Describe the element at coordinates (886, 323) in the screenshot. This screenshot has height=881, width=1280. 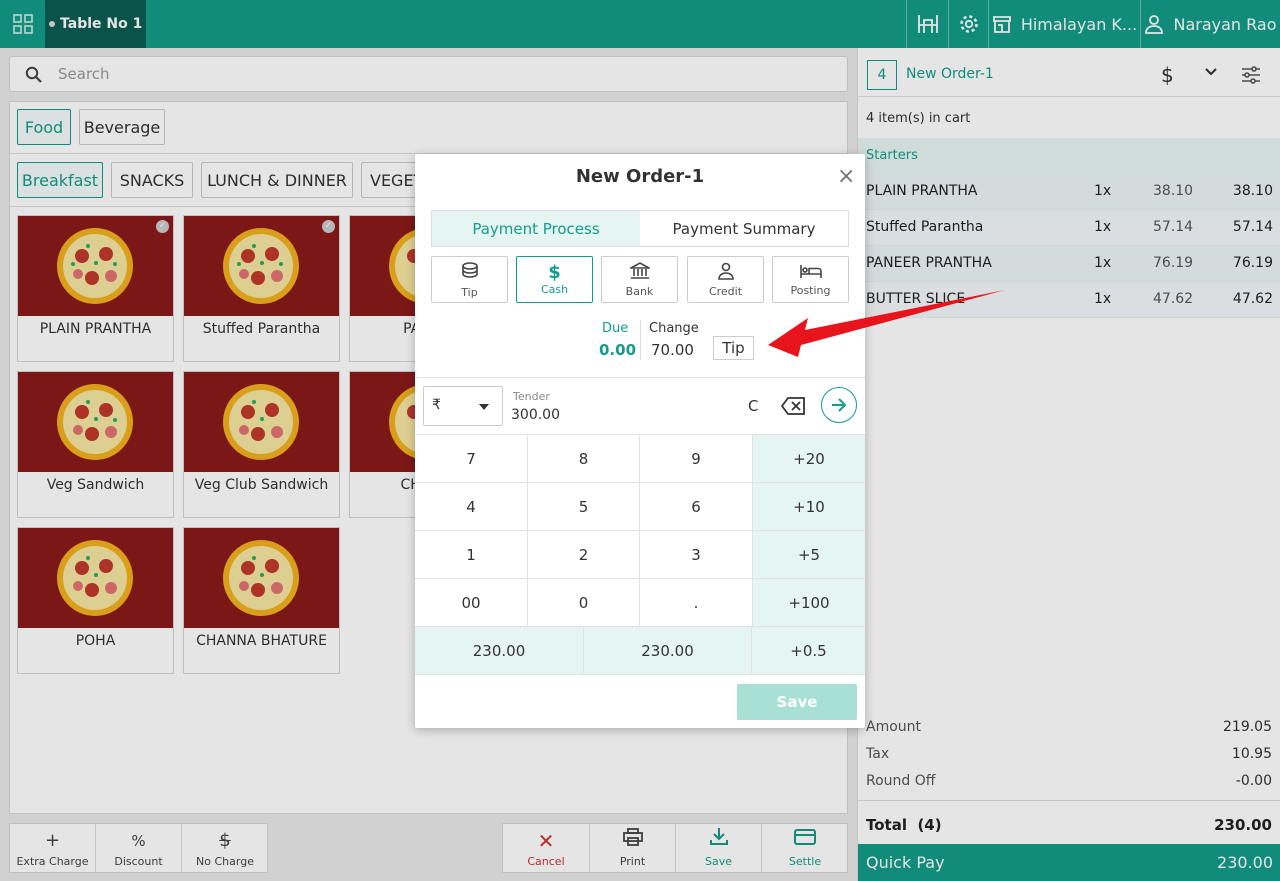
I see `annotation-arrow` at that location.